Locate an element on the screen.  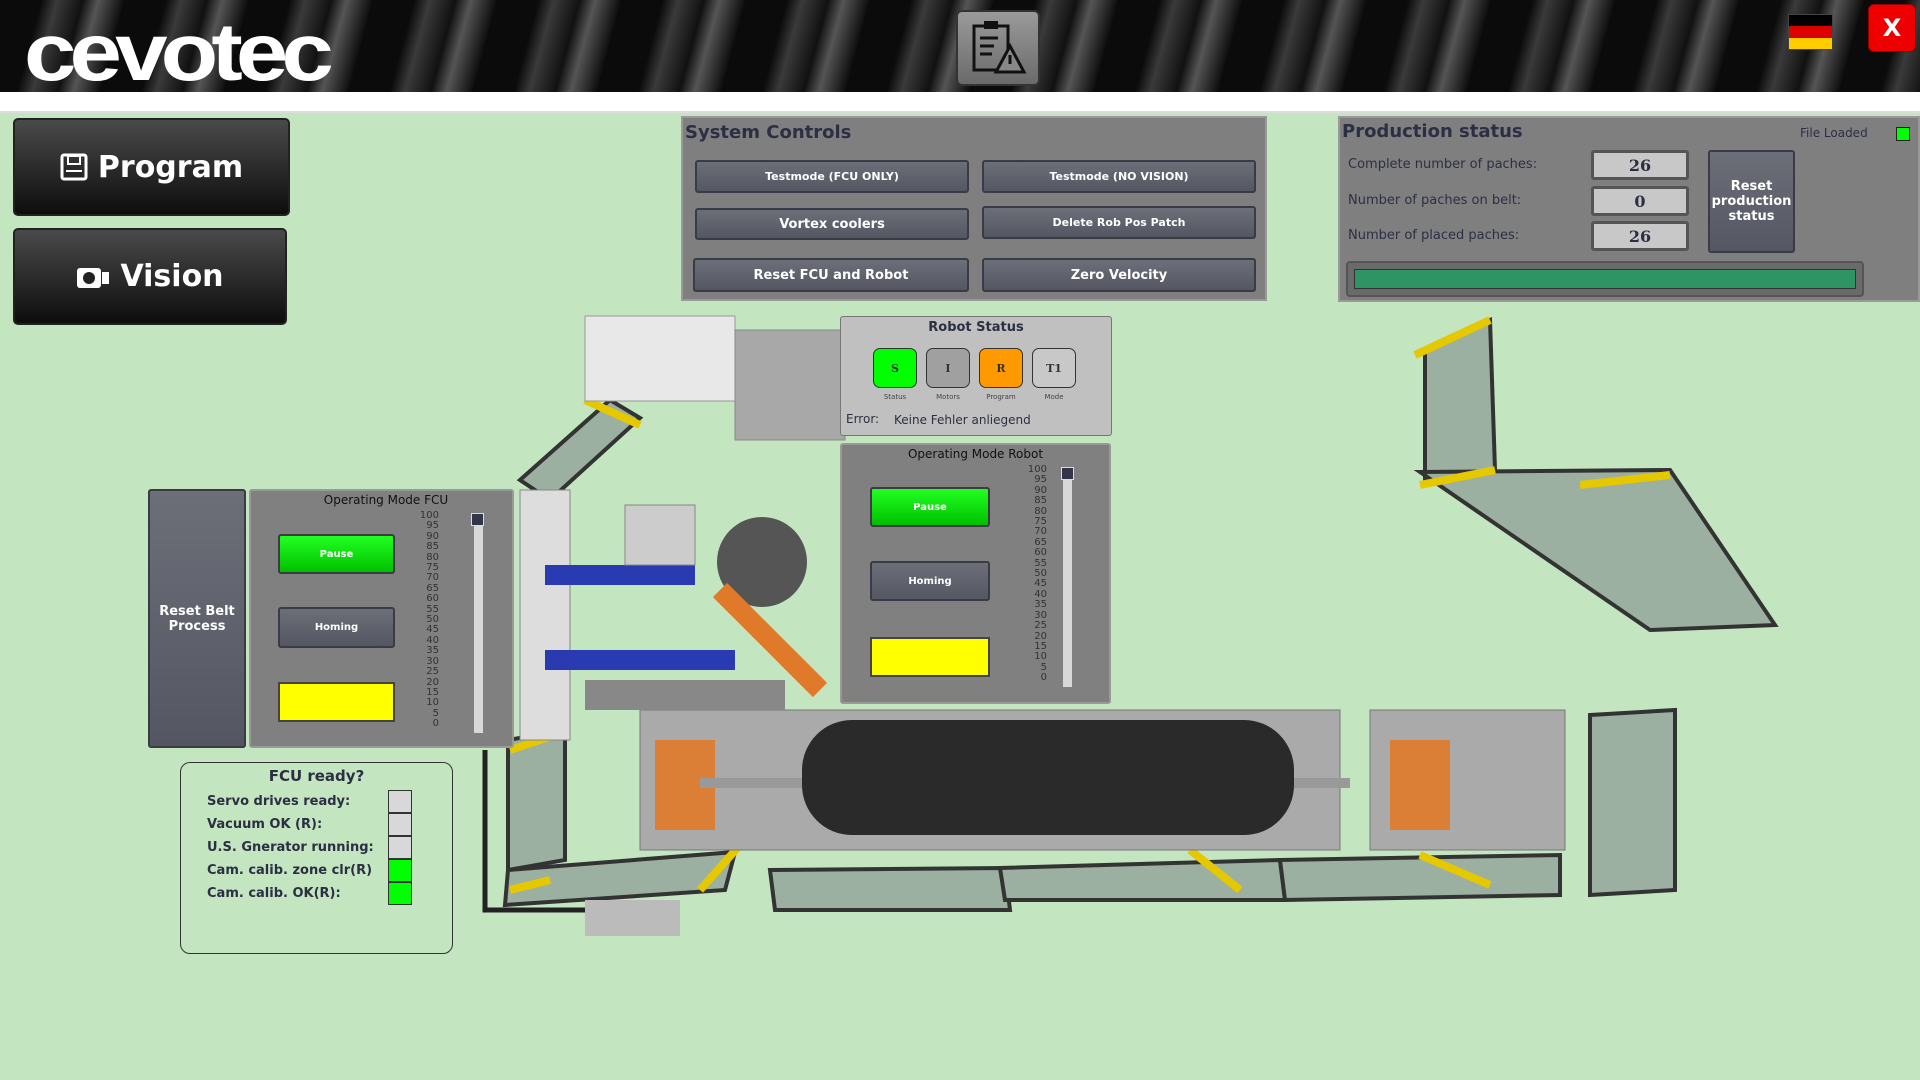
production-progress-bar is located at coordinates (1605, 279).